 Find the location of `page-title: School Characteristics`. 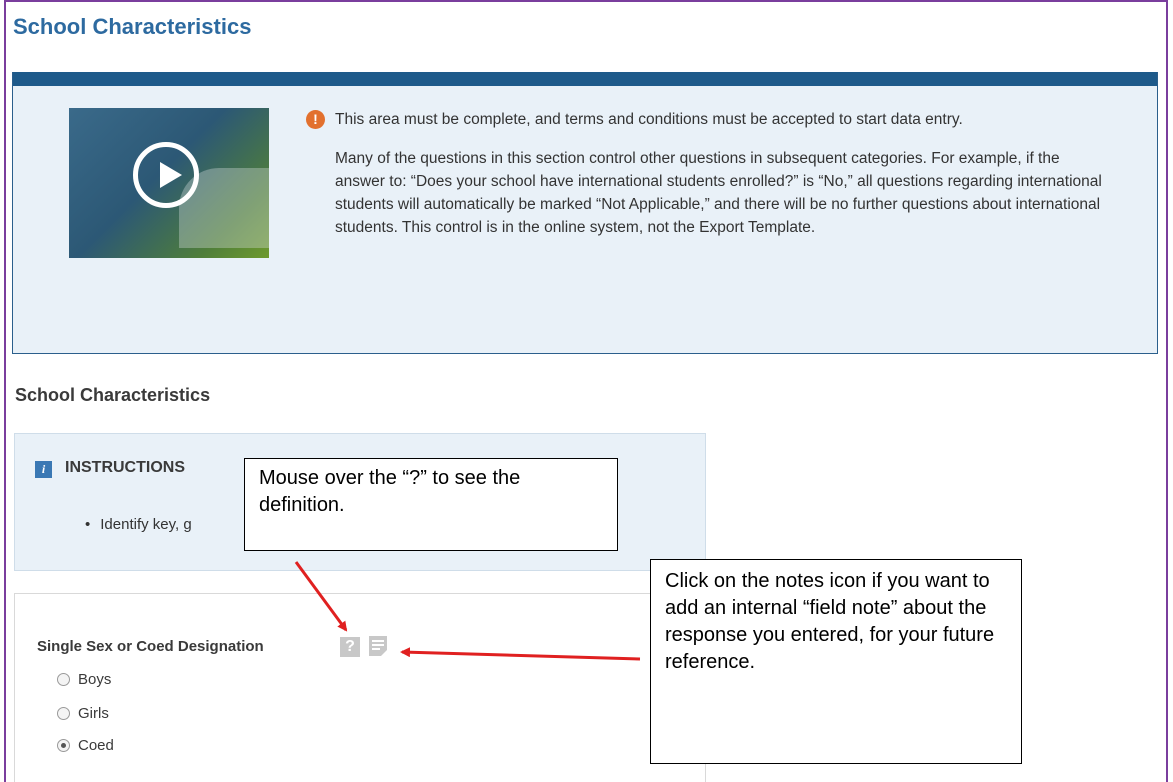

page-title: School Characteristics is located at coordinates (132, 26).